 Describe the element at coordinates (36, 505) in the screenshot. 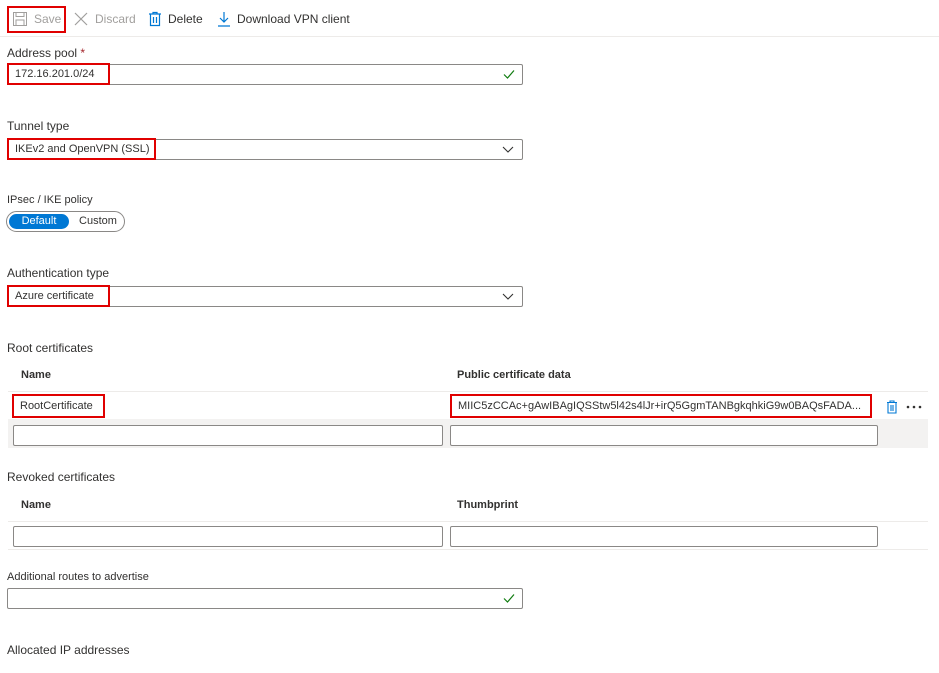

I see `revoked-cert-column-name: Name` at that location.